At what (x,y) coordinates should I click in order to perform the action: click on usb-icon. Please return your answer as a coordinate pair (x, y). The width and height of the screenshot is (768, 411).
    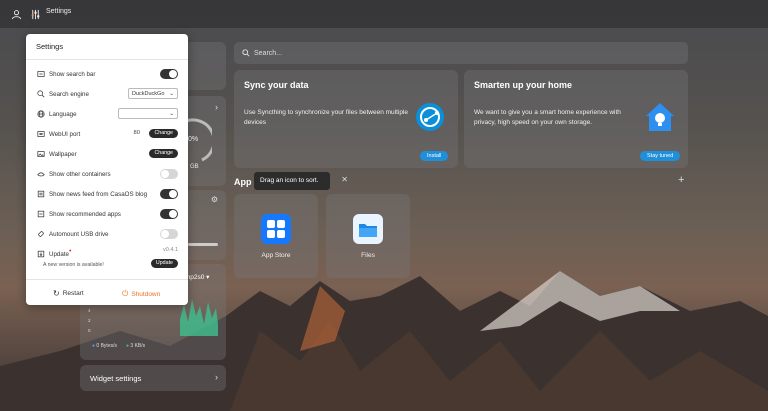
    Looking at the image, I should click on (40, 234).